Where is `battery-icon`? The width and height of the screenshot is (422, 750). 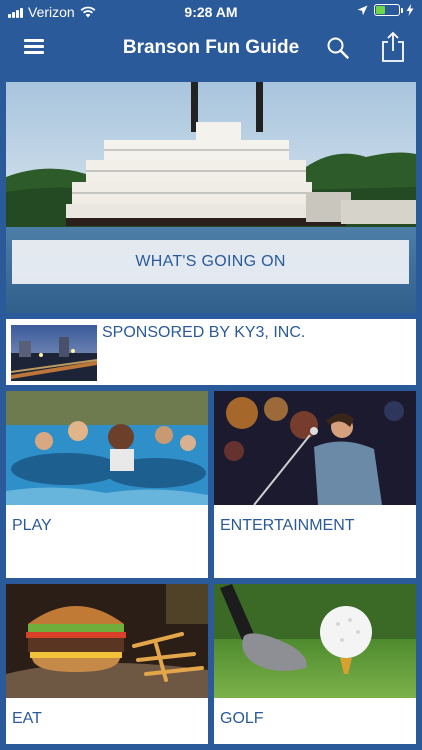 battery-icon is located at coordinates (388, 10).